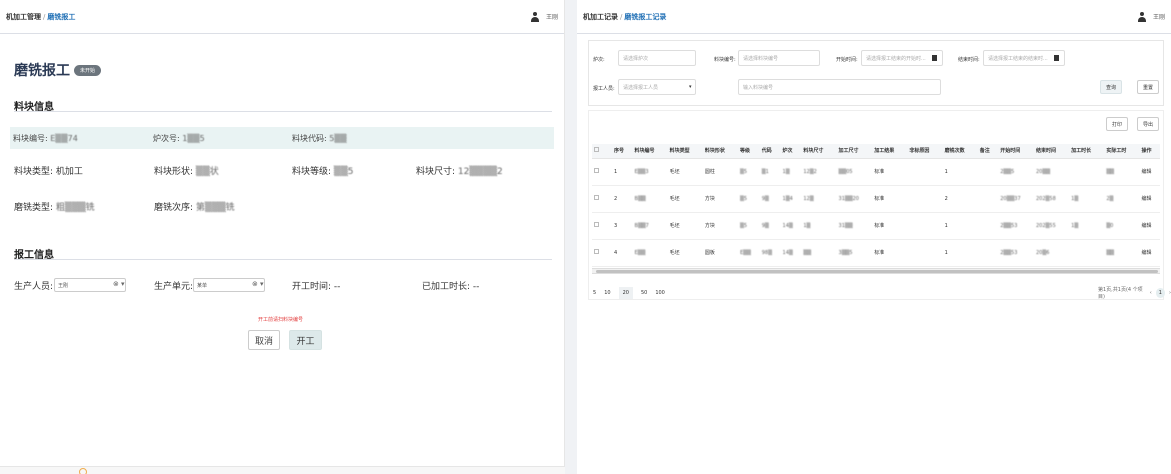 The image size is (1171, 474). I want to click on cancel-button: 取消, so click(264, 340).